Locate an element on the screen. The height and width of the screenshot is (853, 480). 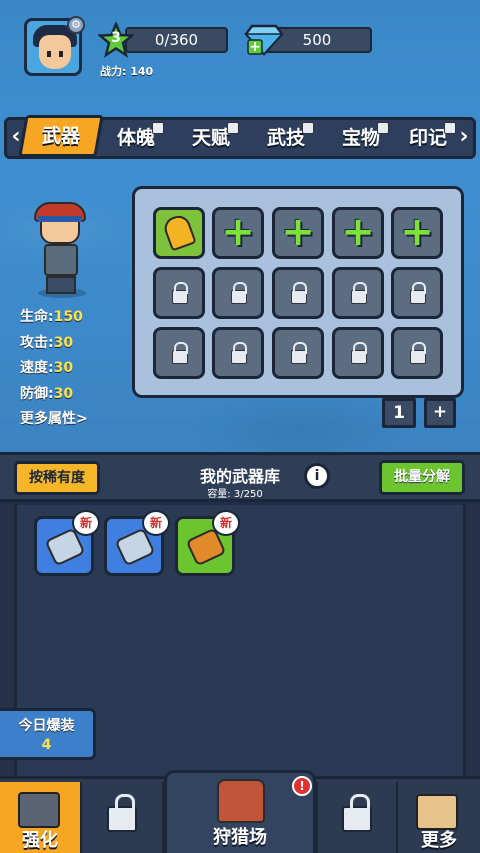
anvil-icon is located at coordinates (39, 810).